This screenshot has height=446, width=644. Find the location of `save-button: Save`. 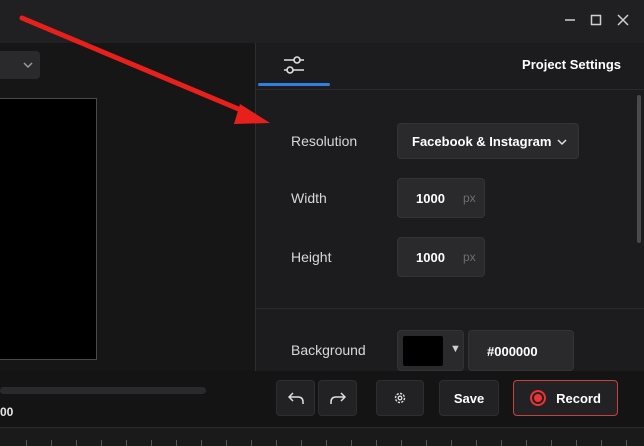

save-button: Save is located at coordinates (469, 398).